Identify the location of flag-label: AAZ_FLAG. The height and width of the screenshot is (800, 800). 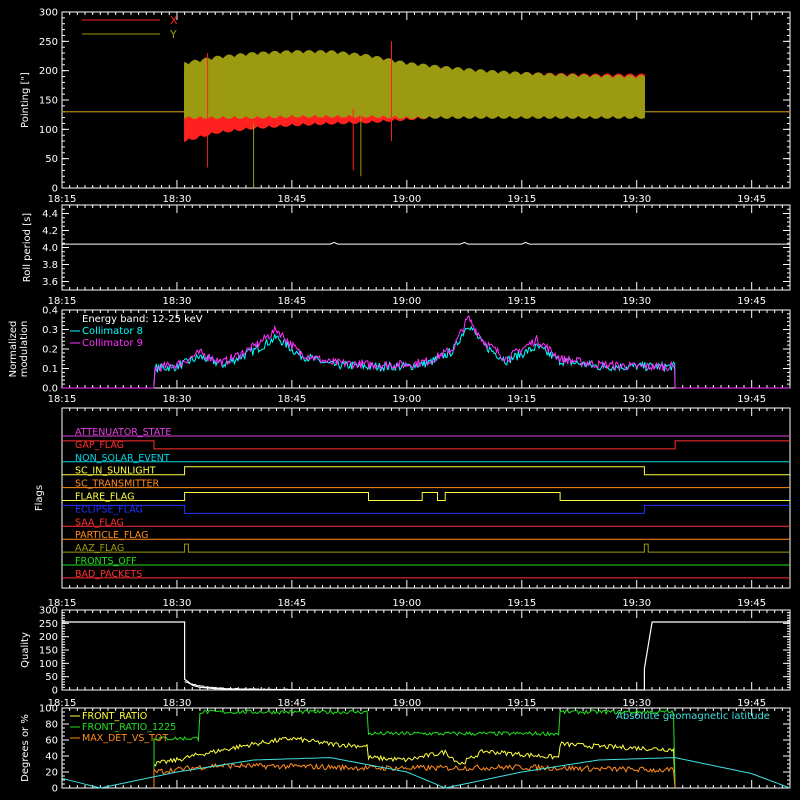
(99, 548).